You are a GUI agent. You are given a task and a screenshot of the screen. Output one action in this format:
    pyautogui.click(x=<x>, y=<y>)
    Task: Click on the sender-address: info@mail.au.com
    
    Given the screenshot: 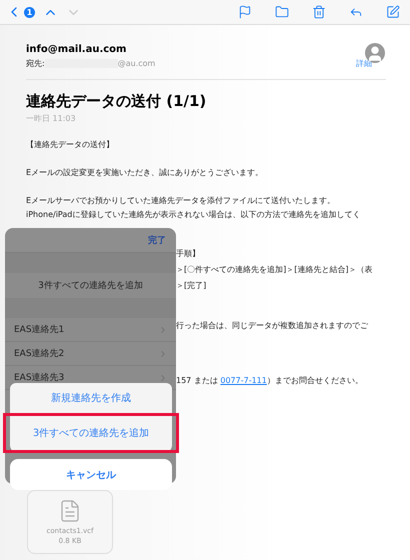 What is the action you would take?
    pyautogui.click(x=76, y=49)
    